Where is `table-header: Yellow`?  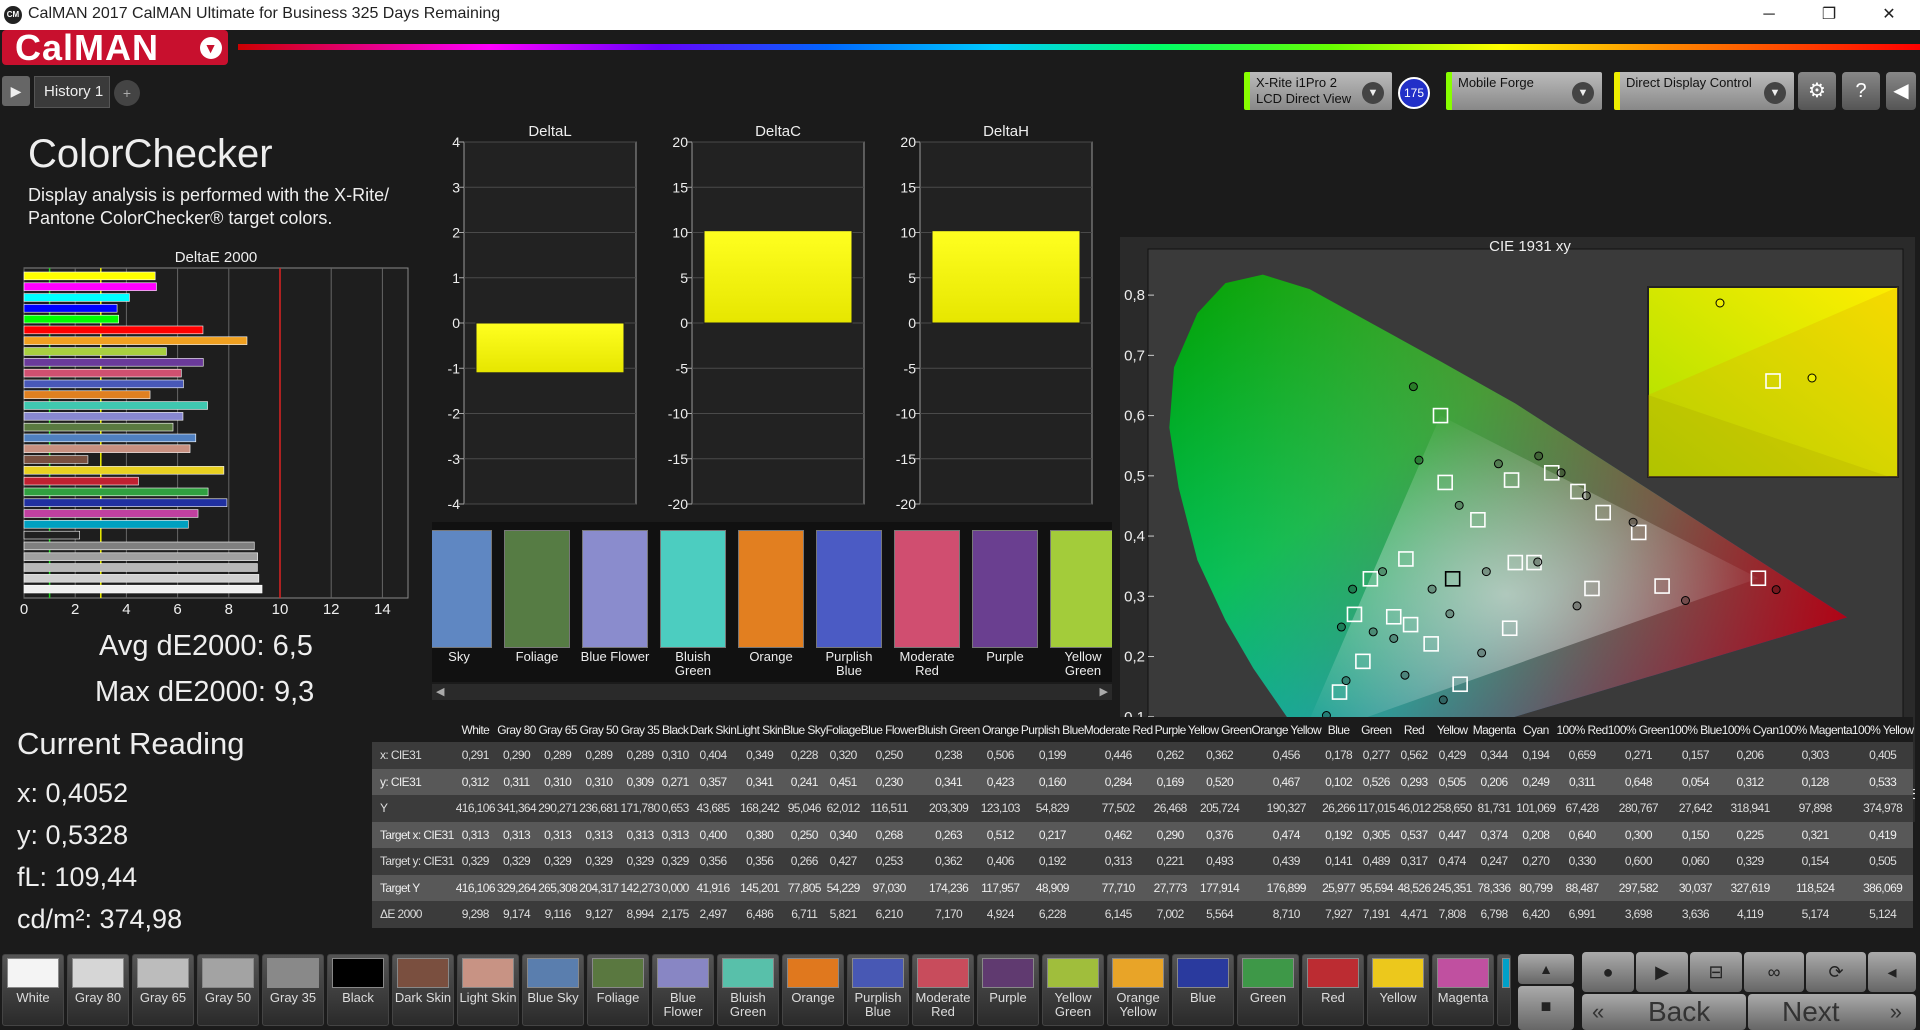
table-header: Yellow is located at coordinates (1452, 729).